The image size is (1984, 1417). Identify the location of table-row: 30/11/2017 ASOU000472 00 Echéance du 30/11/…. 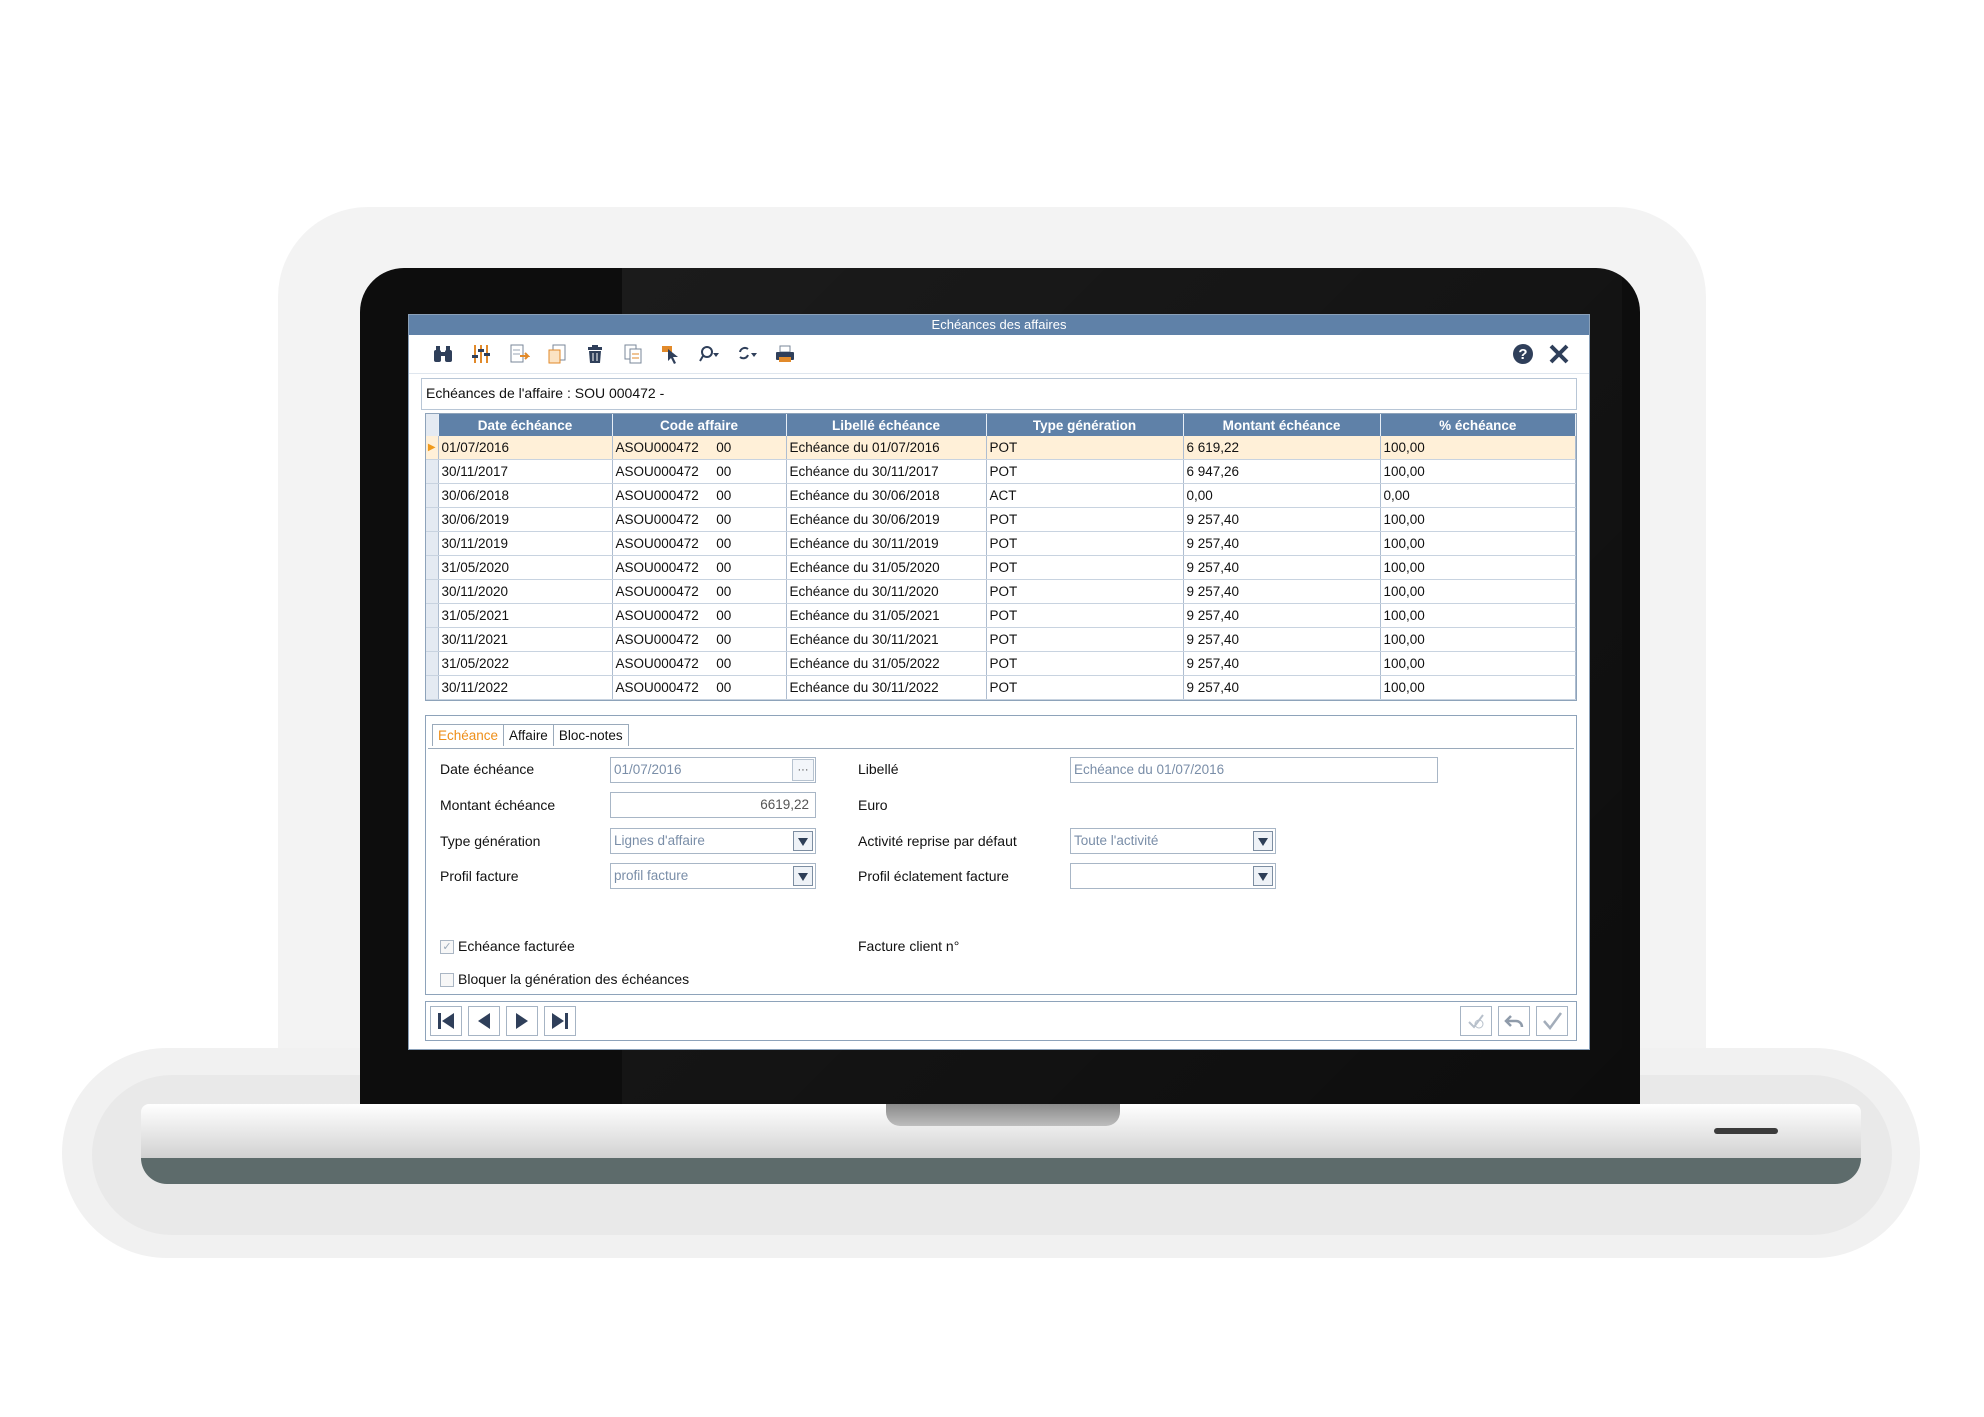
(1001, 471).